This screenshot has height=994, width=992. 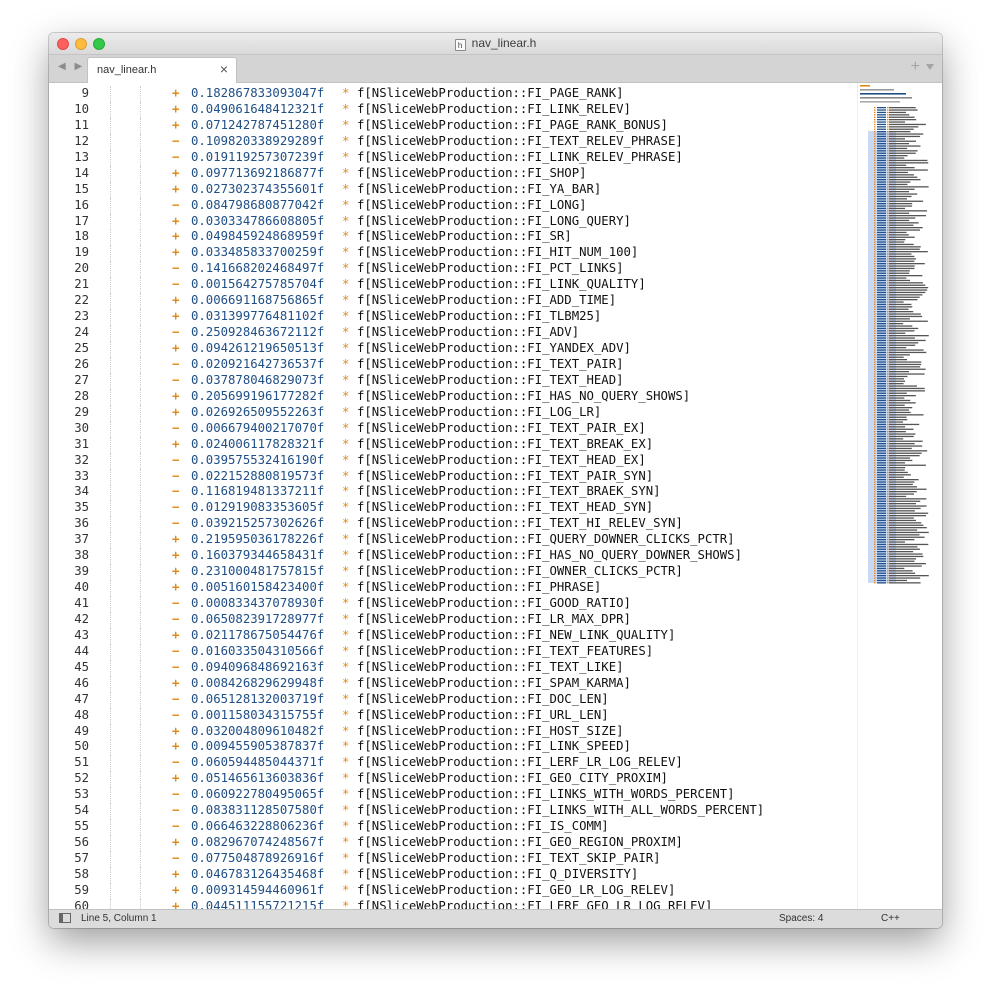 I want to click on cursor-position: Line 5, Column 1, so click(x=119, y=918).